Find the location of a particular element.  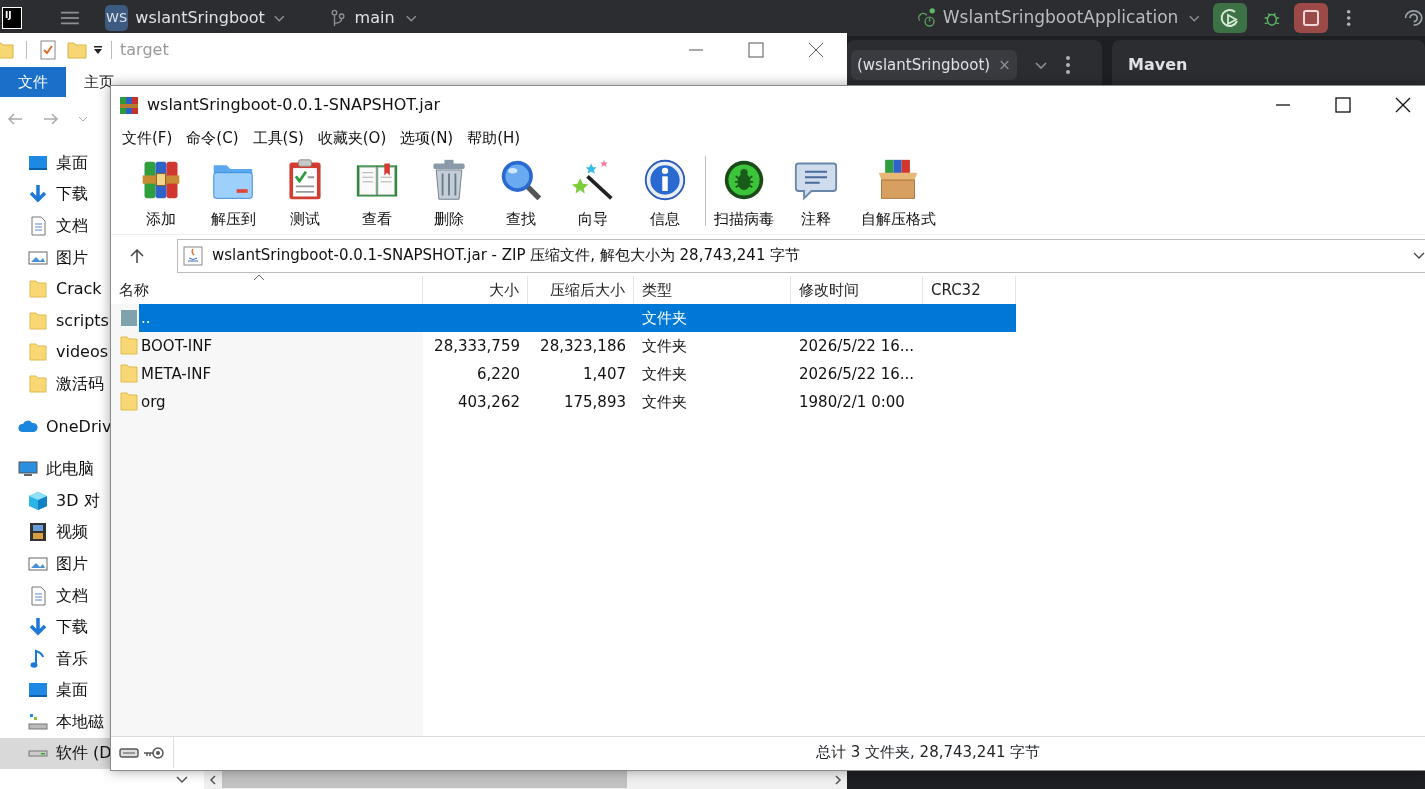

menu-item: 选项(N) is located at coordinates (427, 138).